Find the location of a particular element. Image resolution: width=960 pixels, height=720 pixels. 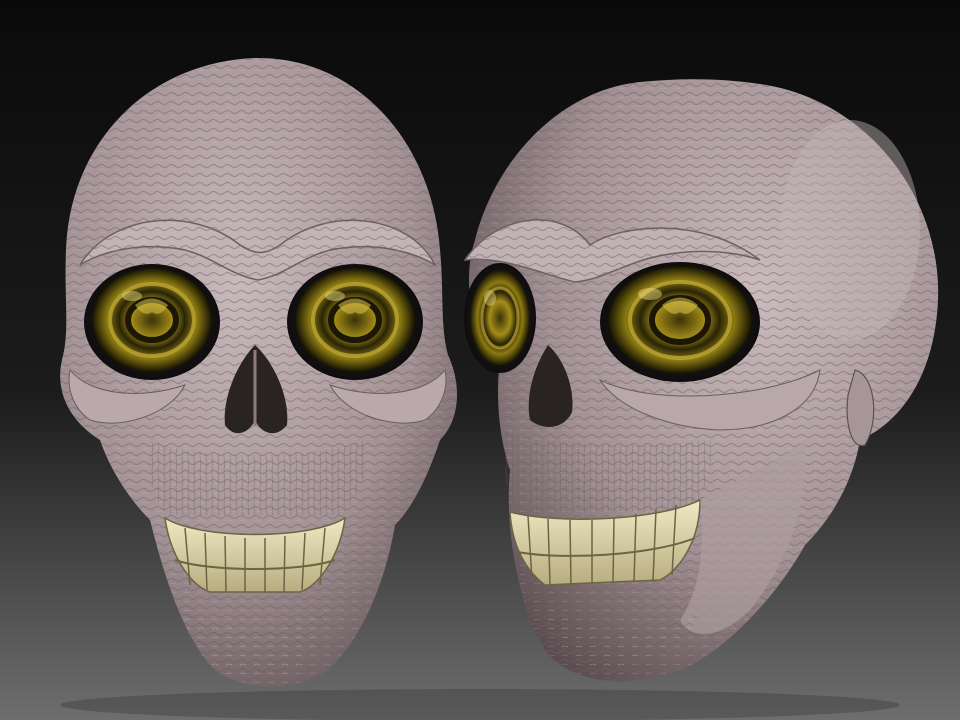

floor-shadow is located at coordinates (480, 704).